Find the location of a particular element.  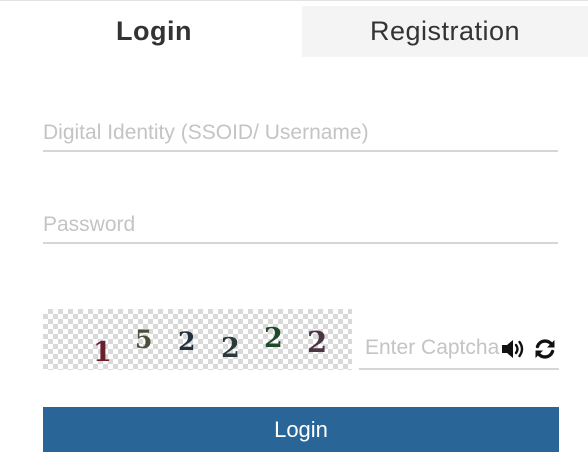

tab-login-label: Login is located at coordinates (154, 31).